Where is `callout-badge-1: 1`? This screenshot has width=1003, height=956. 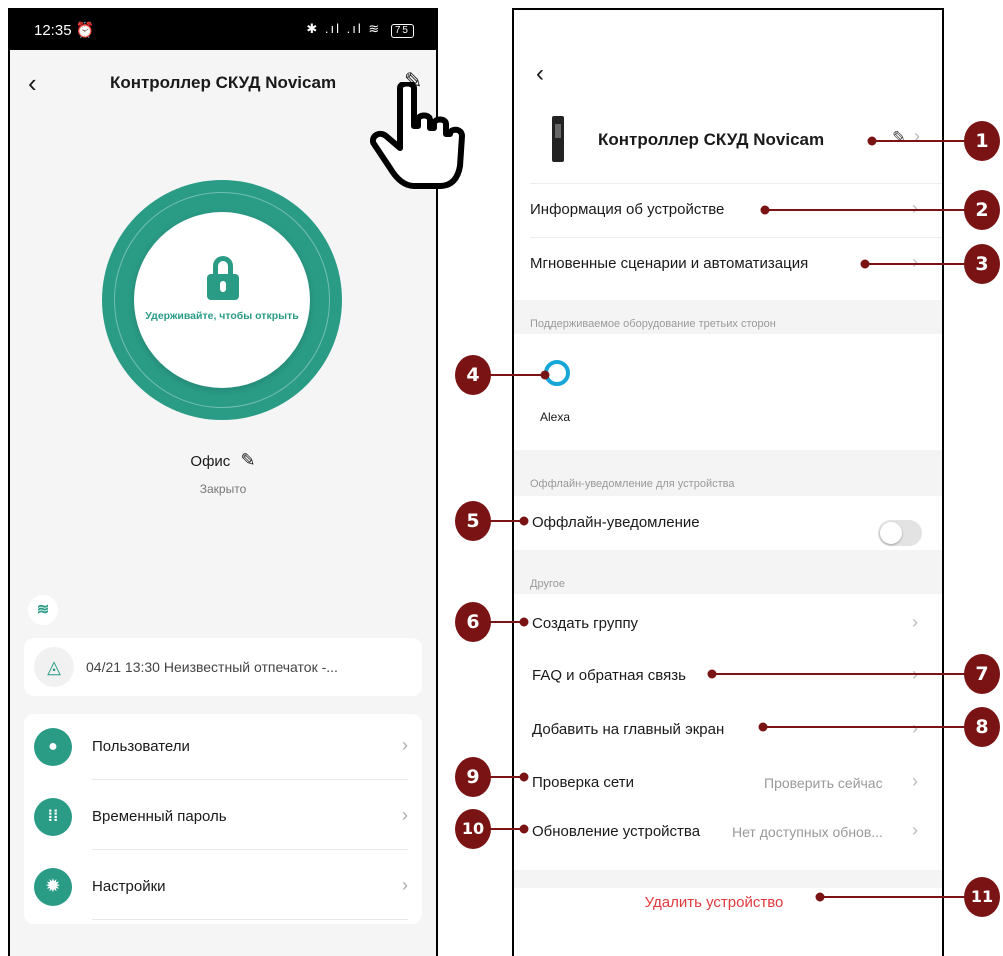 callout-badge-1: 1 is located at coordinates (982, 141).